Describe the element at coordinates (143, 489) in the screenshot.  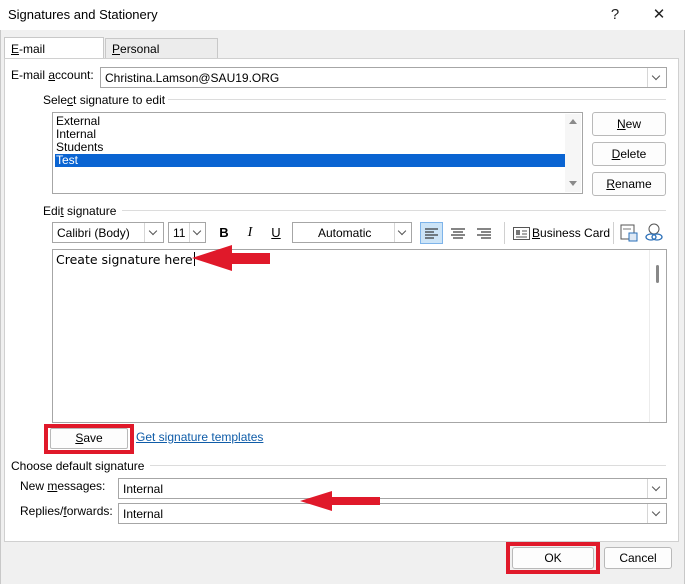
I see `new-messages-value: Internal` at that location.